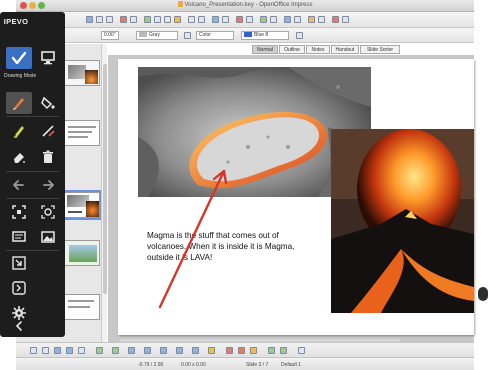 The height and width of the screenshot is (370, 489). I want to click on slide-button, so click(297, 19).